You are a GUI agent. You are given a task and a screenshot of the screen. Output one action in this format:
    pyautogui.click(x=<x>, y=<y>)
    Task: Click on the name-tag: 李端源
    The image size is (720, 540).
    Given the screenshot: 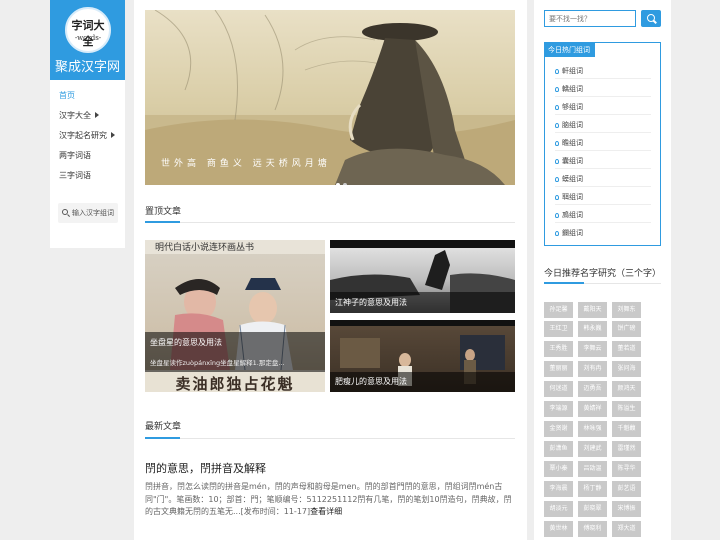 What is the action you would take?
    pyautogui.click(x=558, y=409)
    